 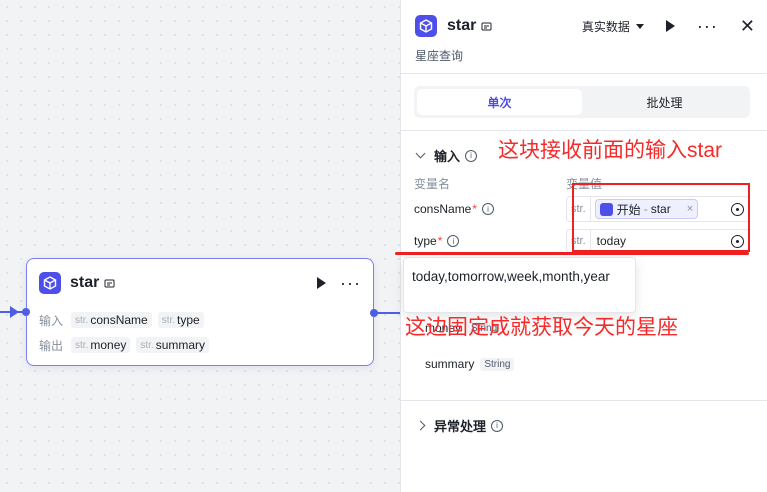 What do you see at coordinates (519, 285) in the screenshot?
I see `type-hint-tooltip: today,tomorrow,week,month,year` at bounding box center [519, 285].